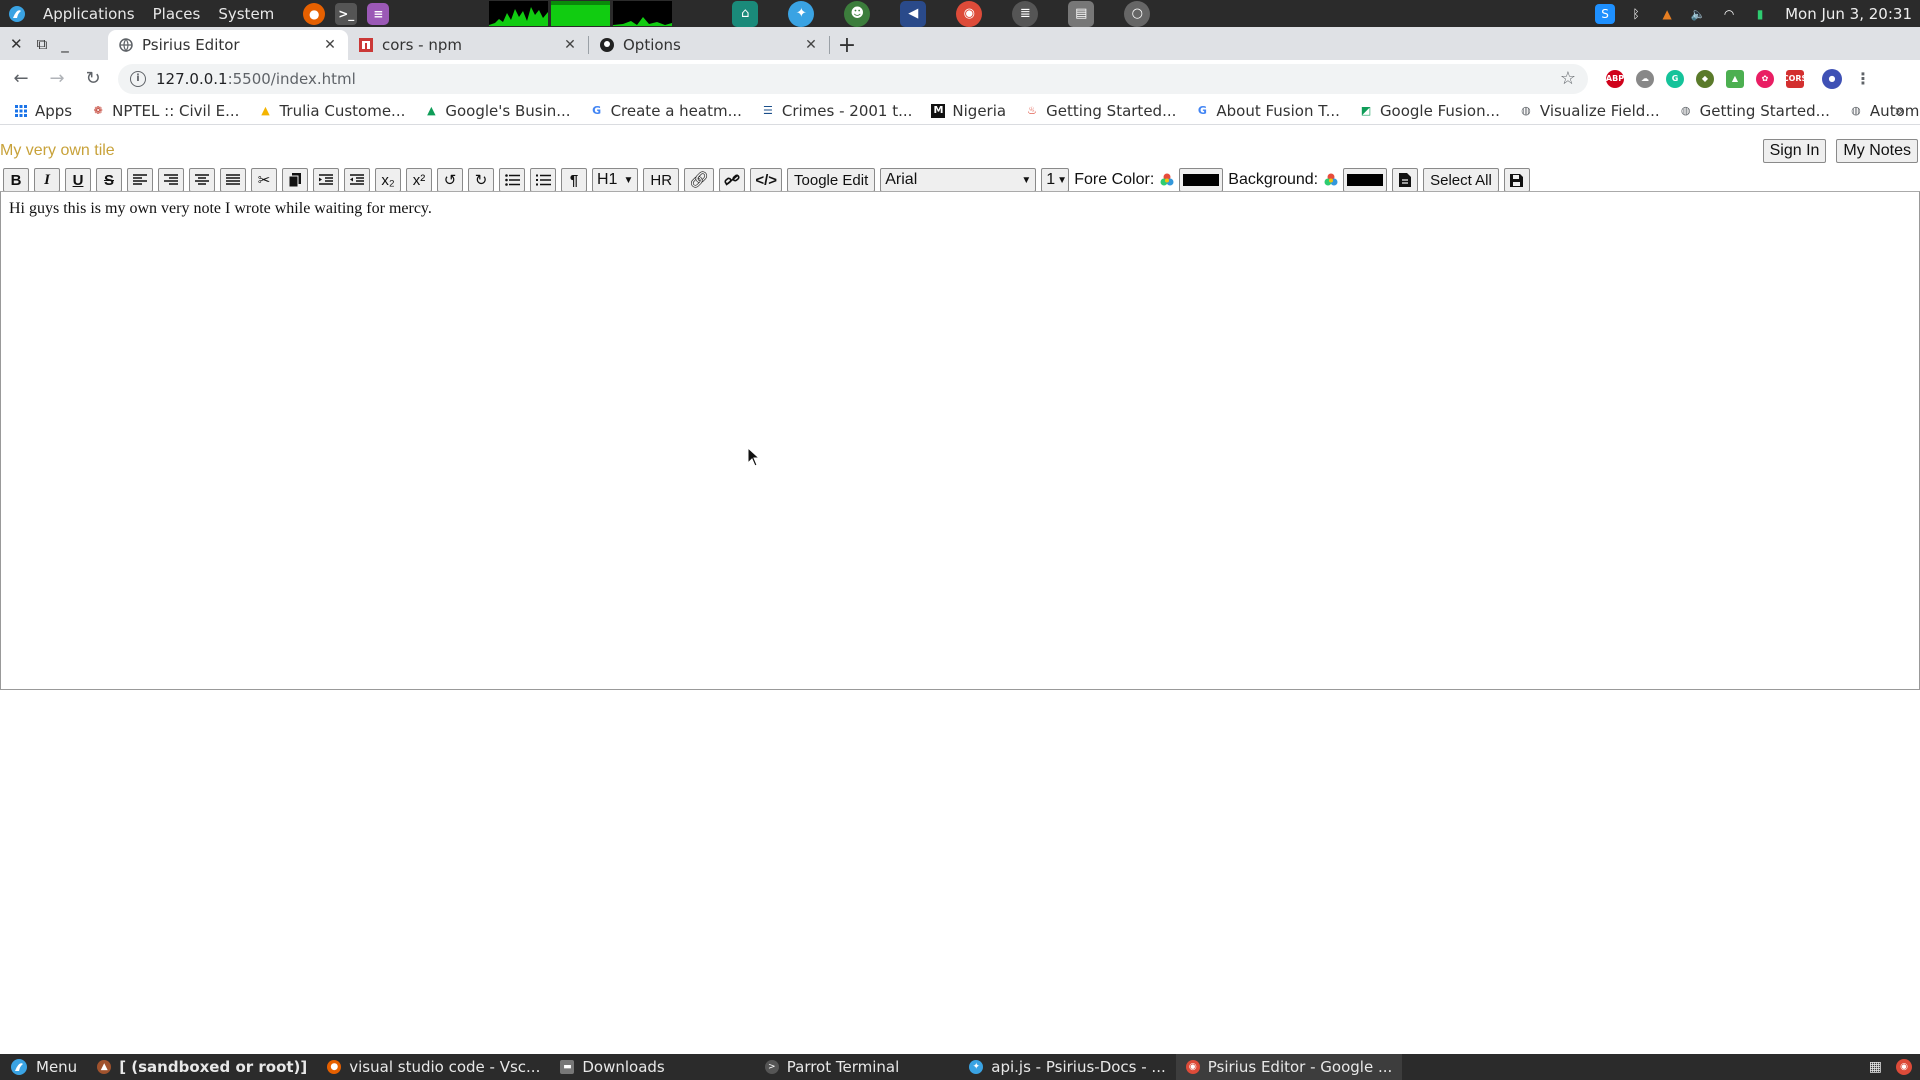 The width and height of the screenshot is (1920, 1080). I want to click on strikethrough-button: S, so click(109, 180).